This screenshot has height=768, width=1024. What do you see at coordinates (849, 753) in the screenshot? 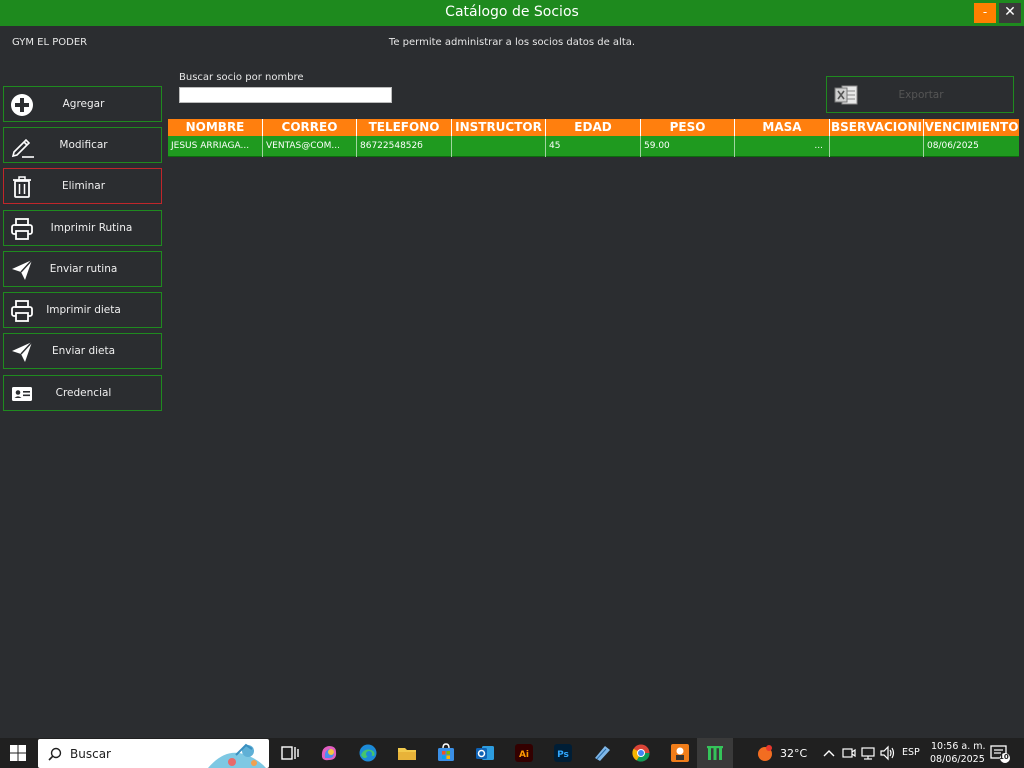
I see `meet-now-icon` at bounding box center [849, 753].